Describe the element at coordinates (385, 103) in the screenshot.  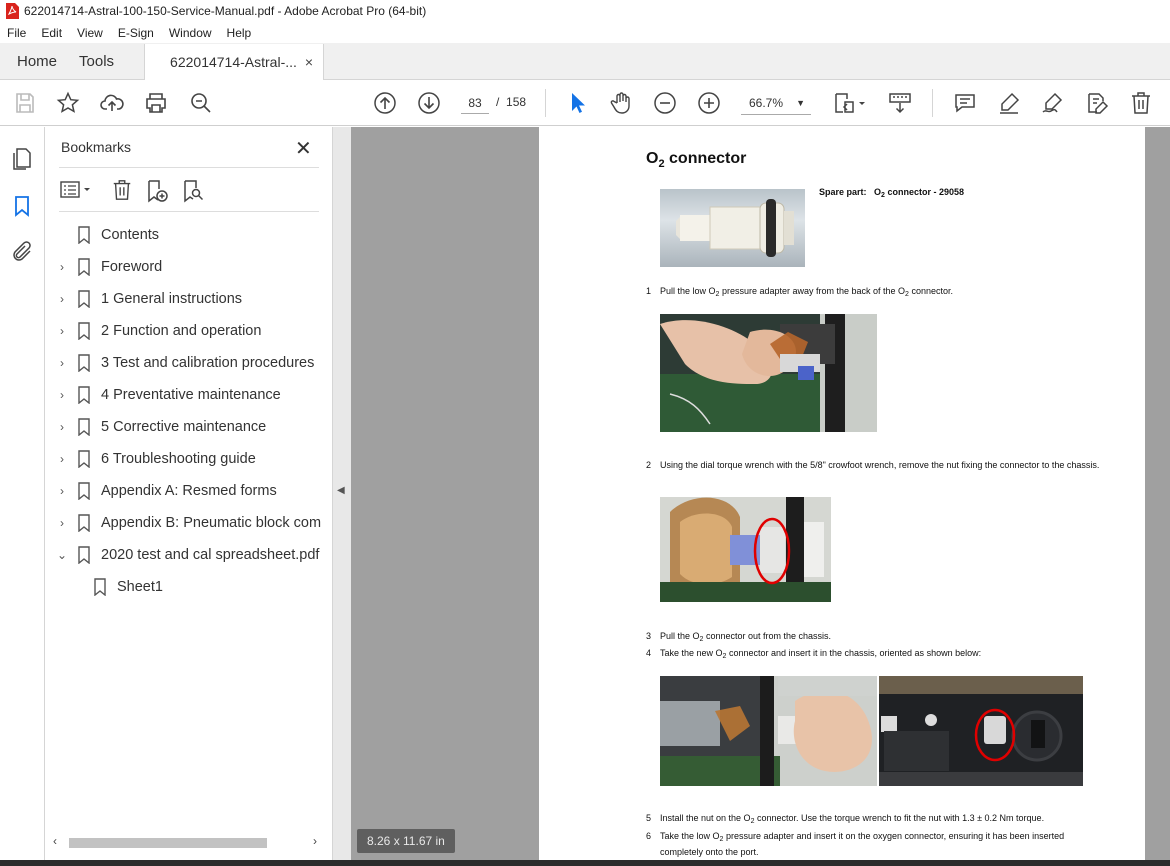
I see `page-up-icon` at that location.